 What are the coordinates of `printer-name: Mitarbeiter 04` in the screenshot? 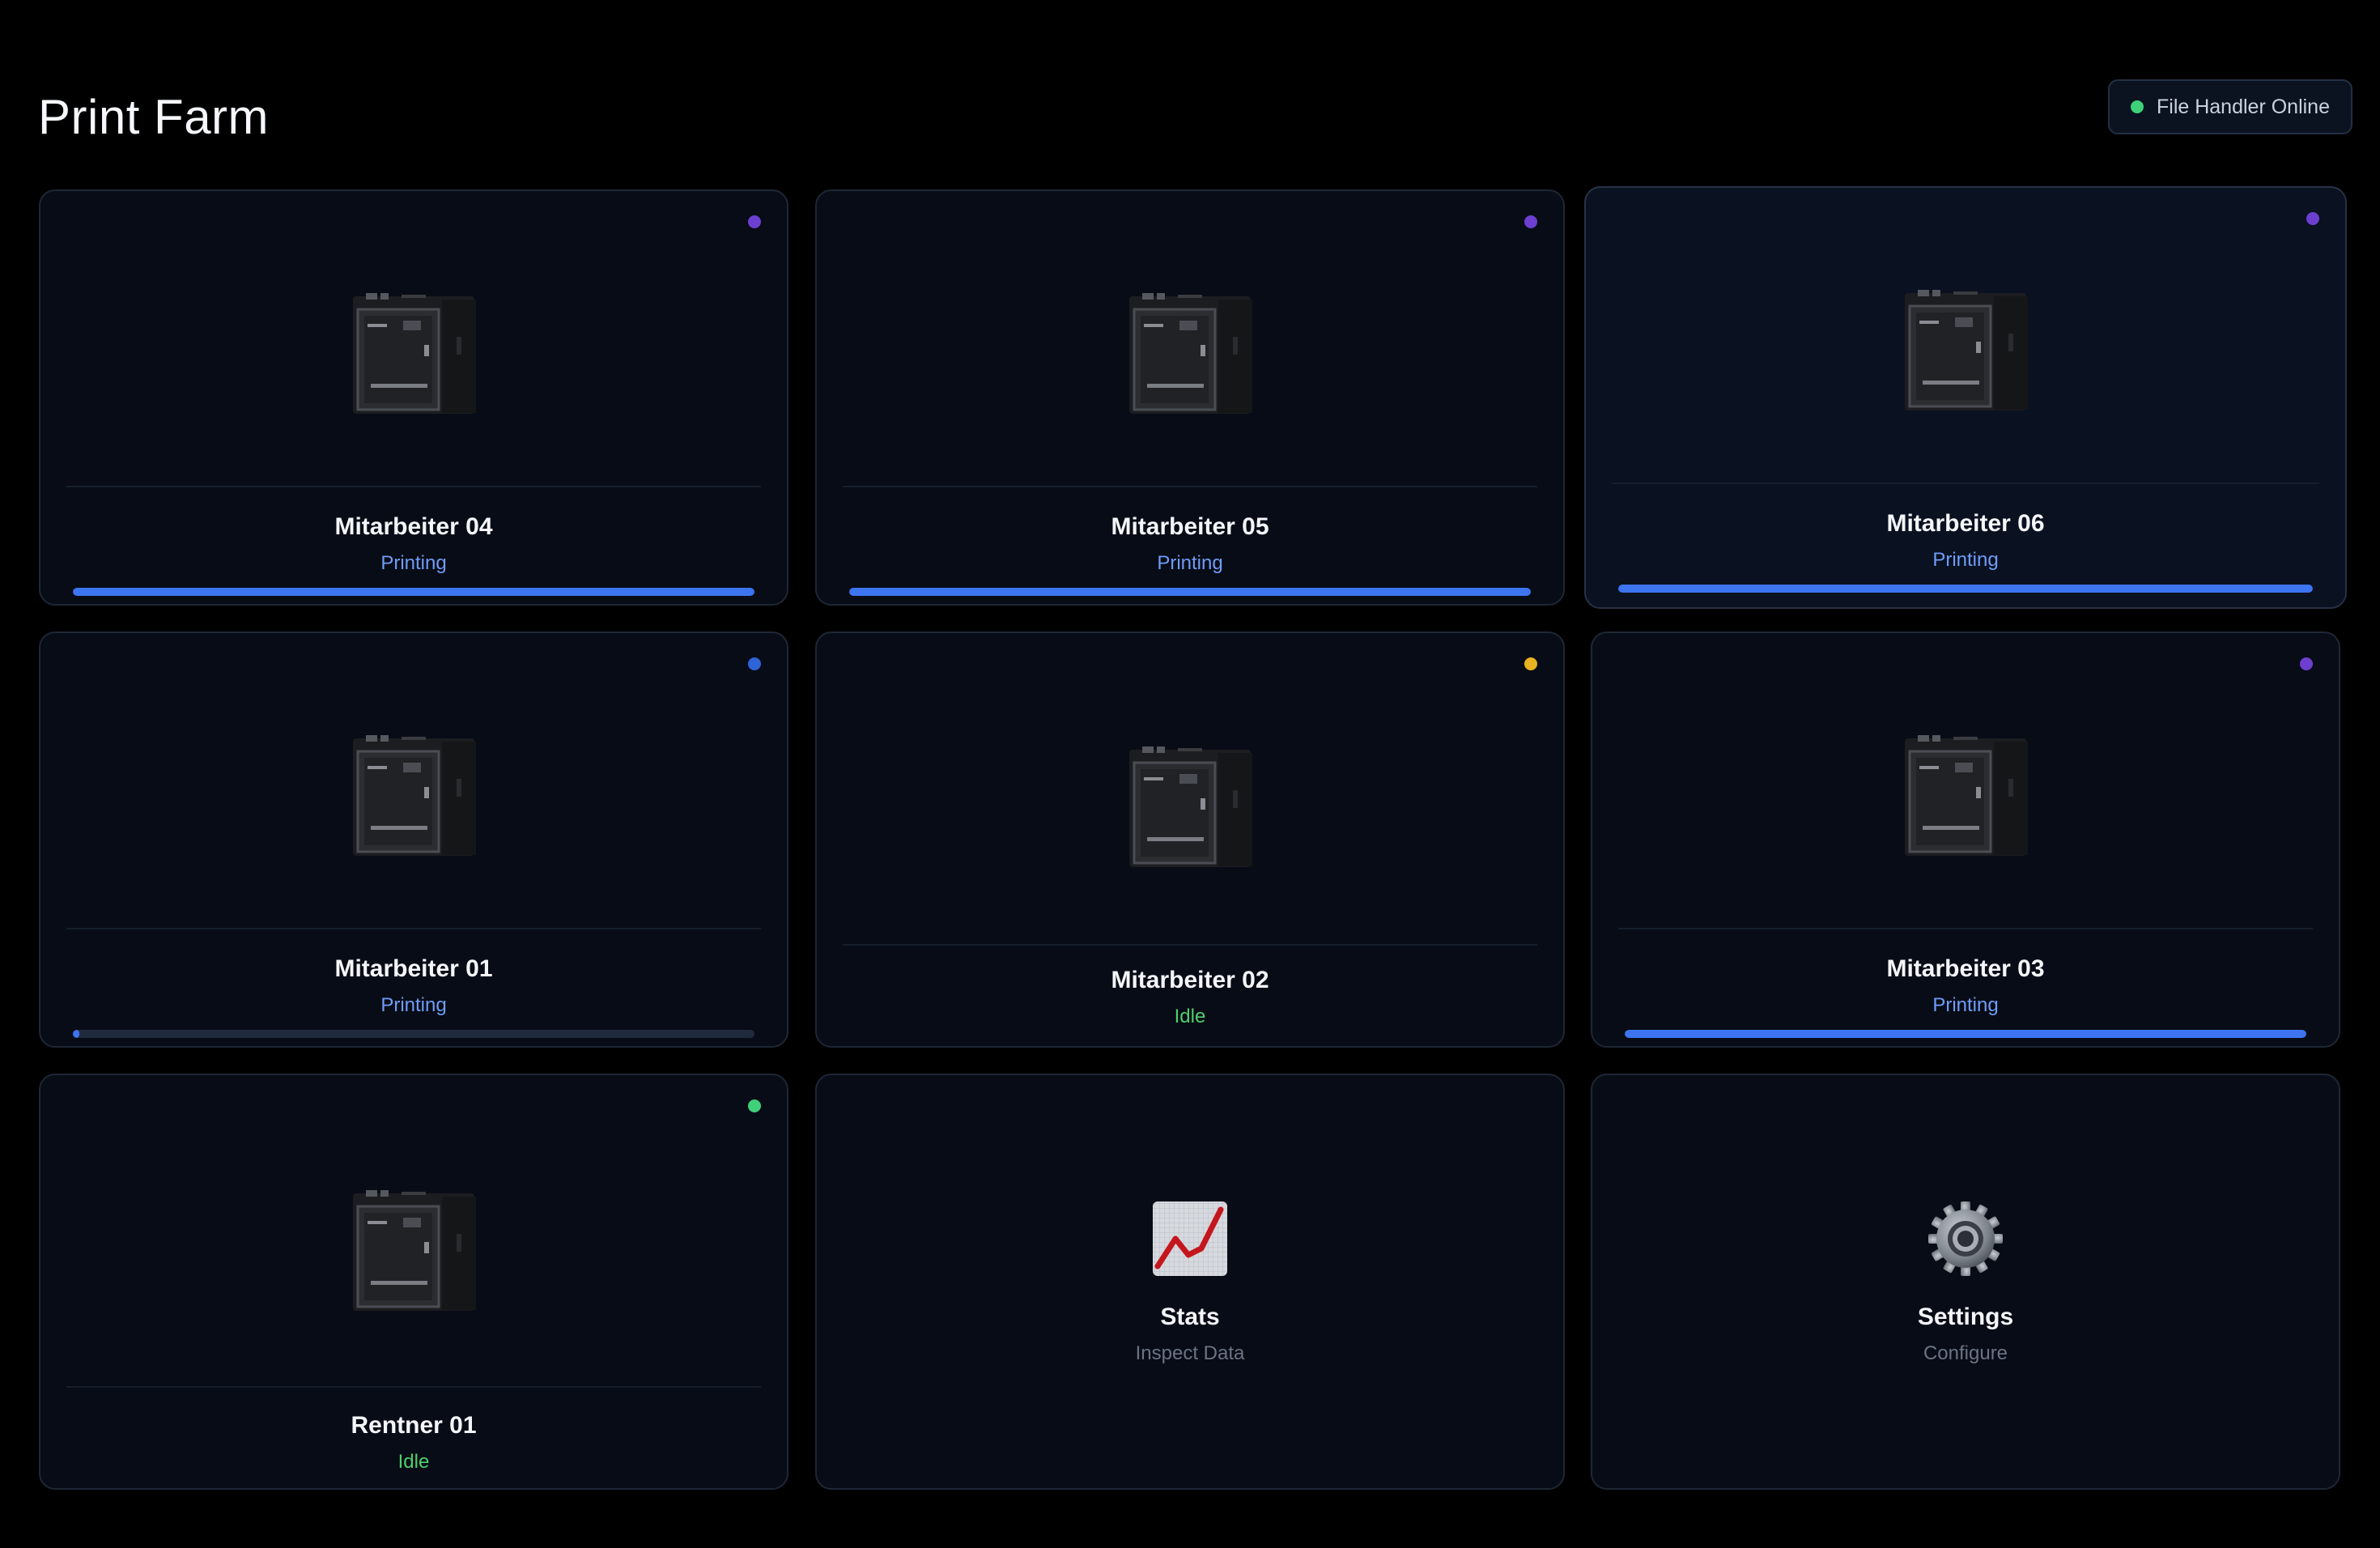 It's located at (413, 526).